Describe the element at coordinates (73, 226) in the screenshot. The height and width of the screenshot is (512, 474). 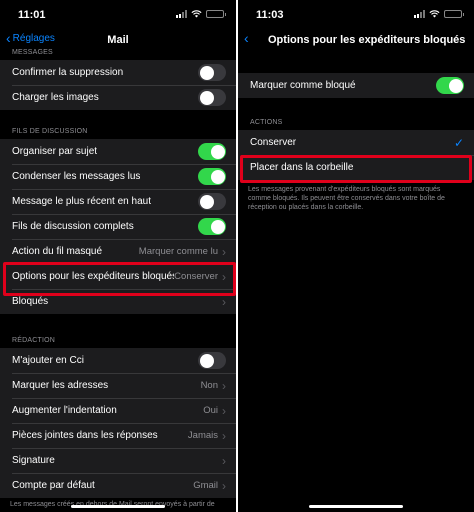
I see `row-label: Fils de discussion complets` at that location.